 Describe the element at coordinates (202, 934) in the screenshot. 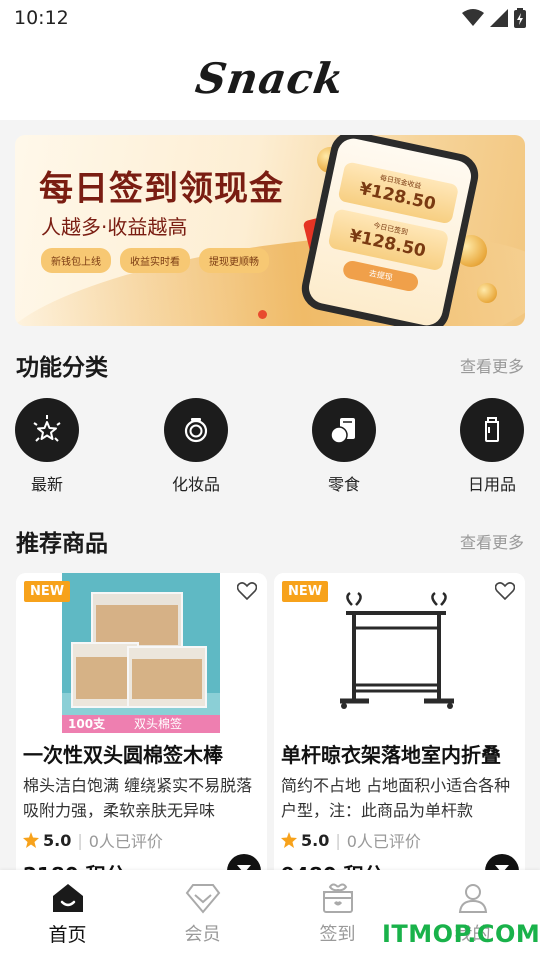

I see `tab-label: 会员` at that location.